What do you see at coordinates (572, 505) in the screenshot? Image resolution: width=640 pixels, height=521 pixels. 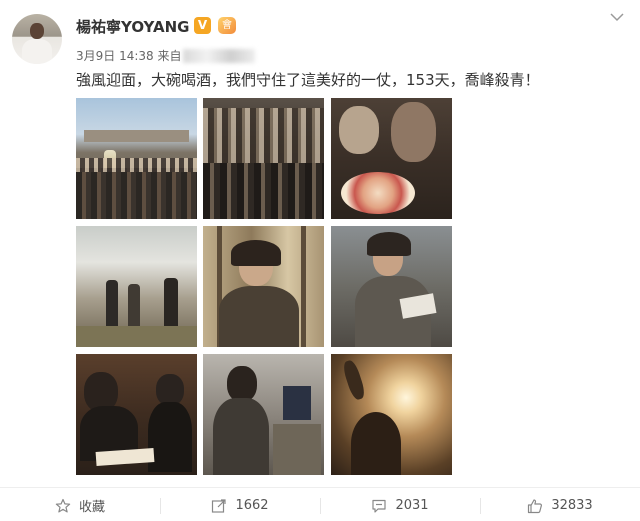 I see `like-count: 32833` at bounding box center [572, 505].